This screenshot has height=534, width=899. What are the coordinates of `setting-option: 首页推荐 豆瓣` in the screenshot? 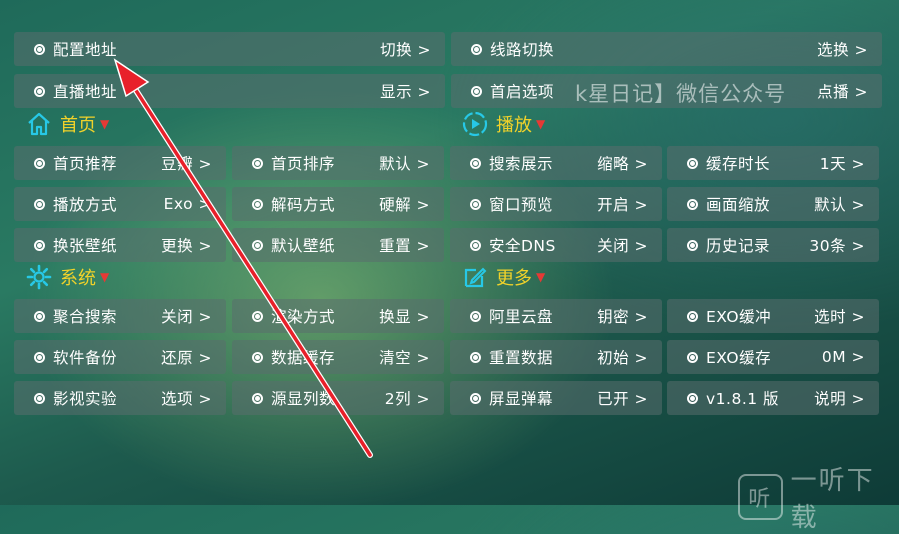 It's located at (120, 163).